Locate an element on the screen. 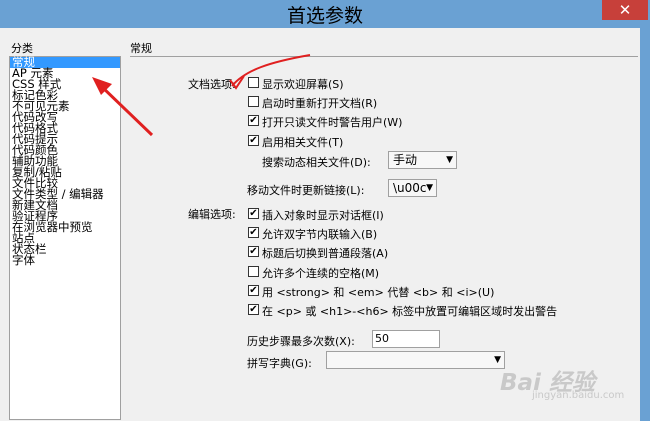 This screenshot has width=650, height=421. annotation-arrow-shaft is located at coordinates (126, 110).